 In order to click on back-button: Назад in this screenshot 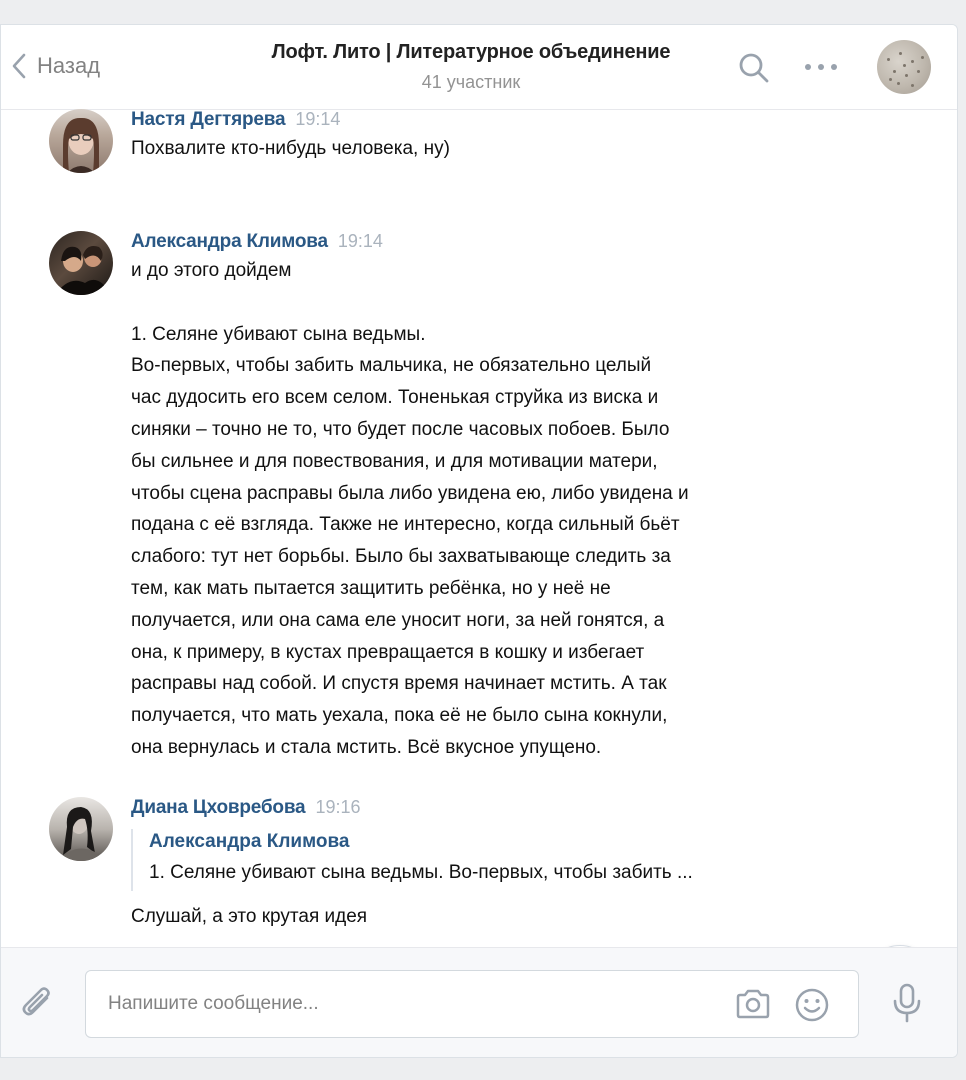, I will do `click(55, 66)`.